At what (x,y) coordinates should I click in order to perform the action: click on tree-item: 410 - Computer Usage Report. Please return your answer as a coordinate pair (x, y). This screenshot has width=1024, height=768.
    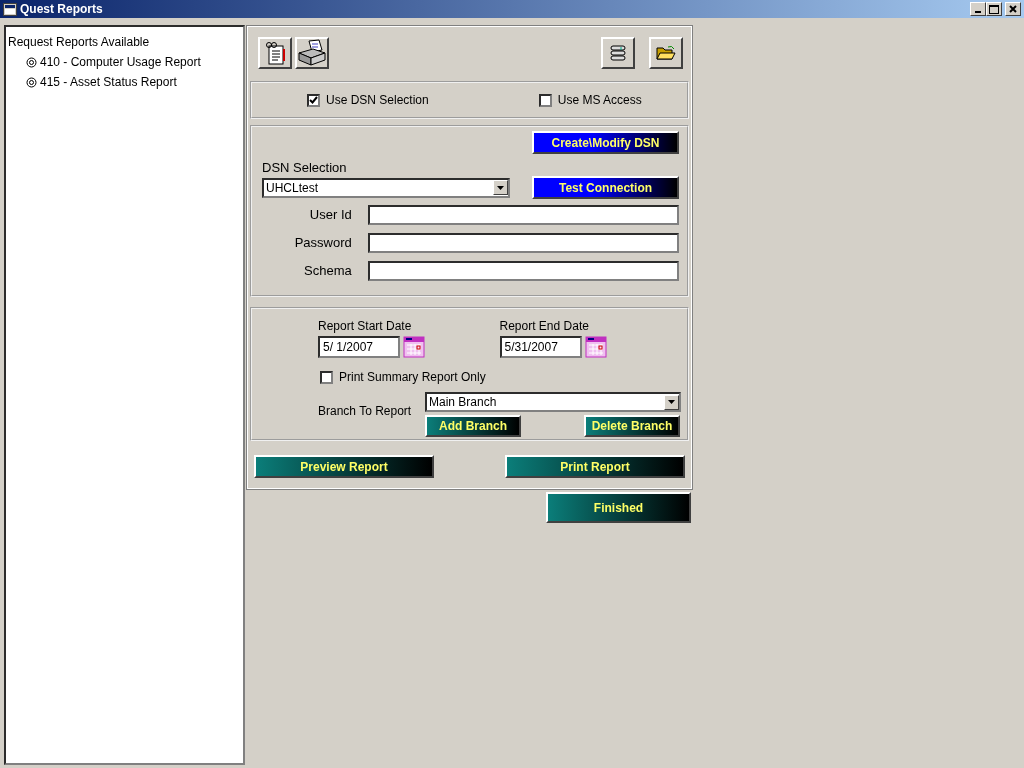
    Looking at the image, I should click on (120, 62).